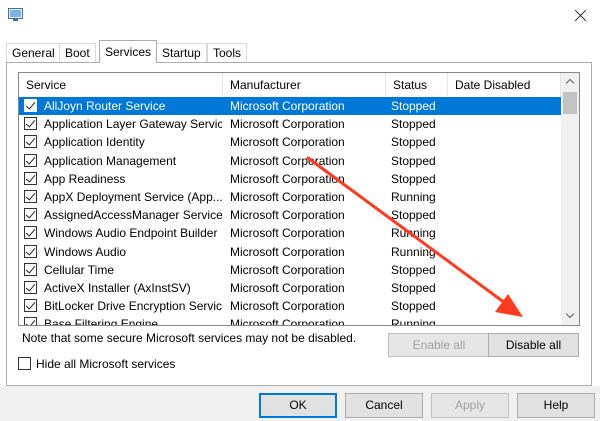 This screenshot has width=600, height=421. I want to click on service-name: Application Management, so click(110, 160).